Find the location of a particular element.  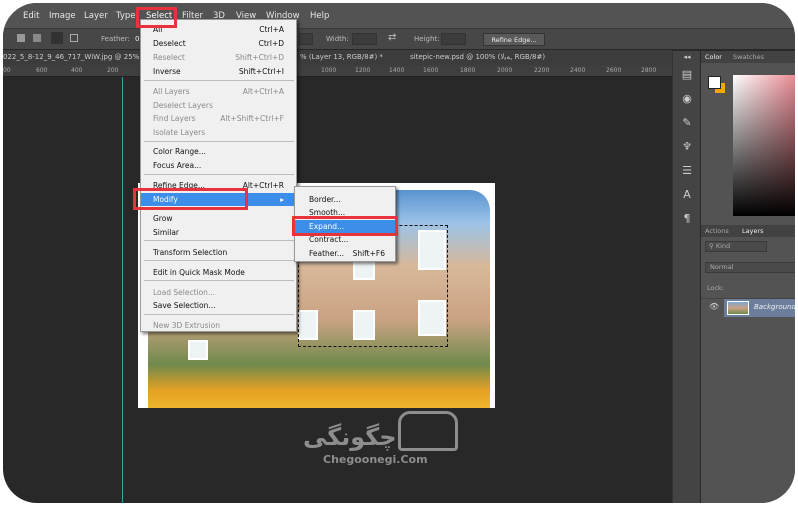

style-dropdown is located at coordinates (306, 39).